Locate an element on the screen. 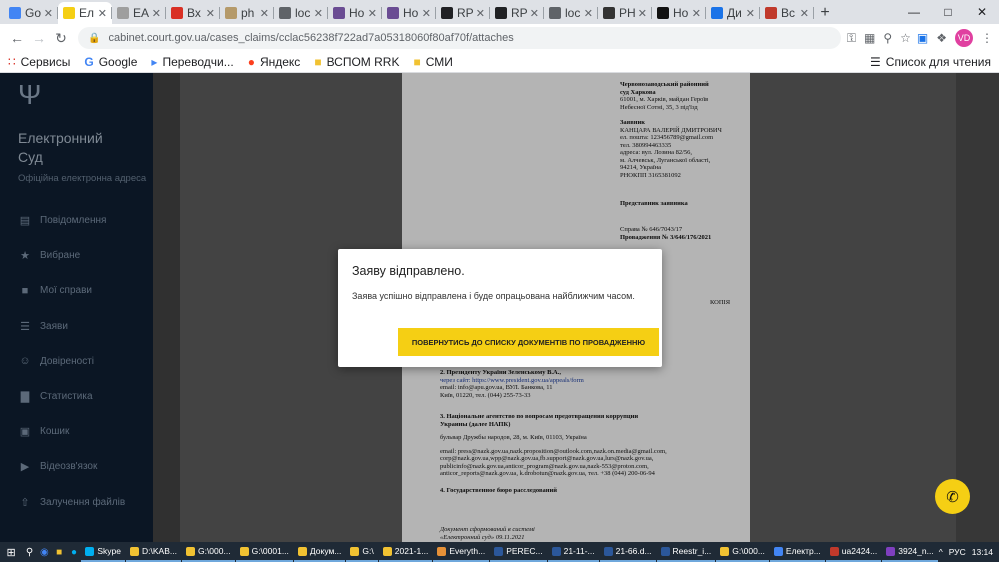 The height and width of the screenshot is (562, 999). extension-icon: ▣ is located at coordinates (922, 38).